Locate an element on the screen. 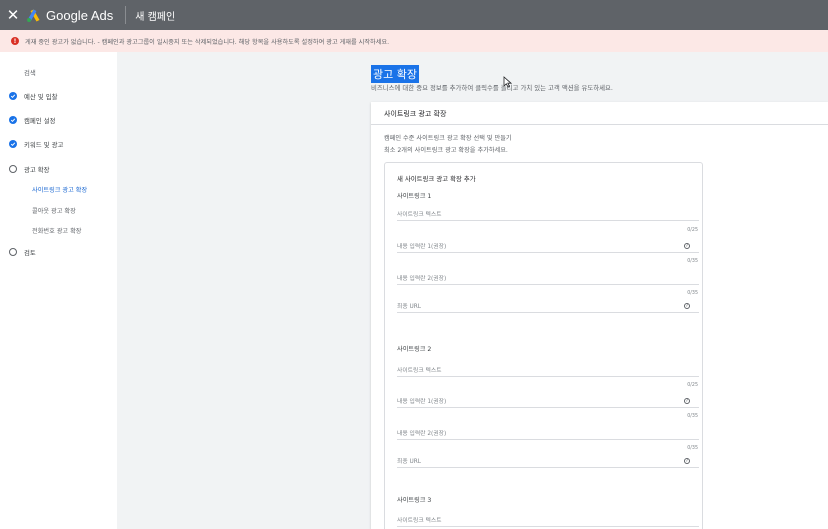 This screenshot has height=529, width=828. sidebar-item-budget: 예산 및 입찰 is located at coordinates (58, 96).